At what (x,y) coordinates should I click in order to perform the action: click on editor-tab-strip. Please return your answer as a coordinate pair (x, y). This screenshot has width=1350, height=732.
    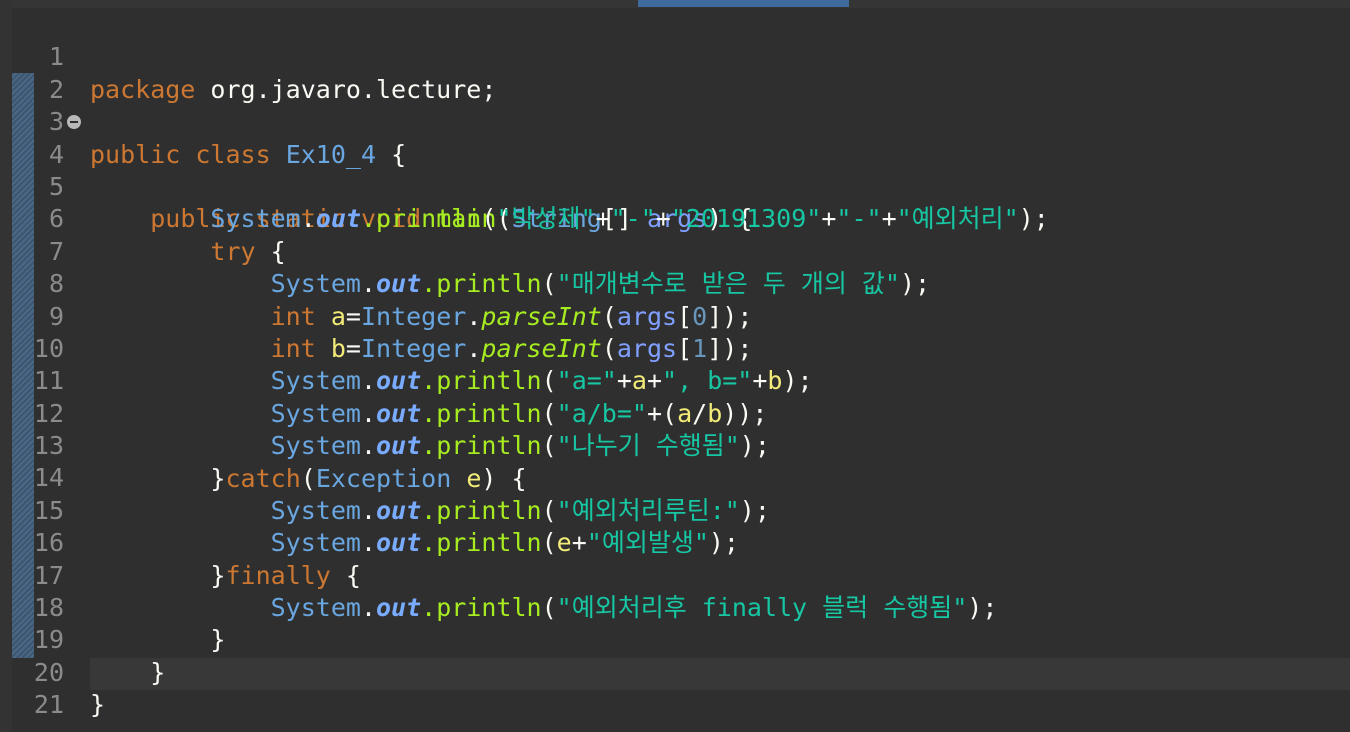
    Looking at the image, I should click on (675, 4).